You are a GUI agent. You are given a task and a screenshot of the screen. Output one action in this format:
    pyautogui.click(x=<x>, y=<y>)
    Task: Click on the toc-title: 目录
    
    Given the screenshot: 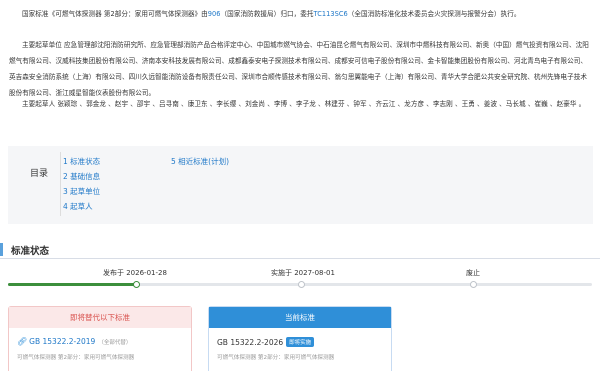 What is the action you would take?
    pyautogui.click(x=39, y=174)
    